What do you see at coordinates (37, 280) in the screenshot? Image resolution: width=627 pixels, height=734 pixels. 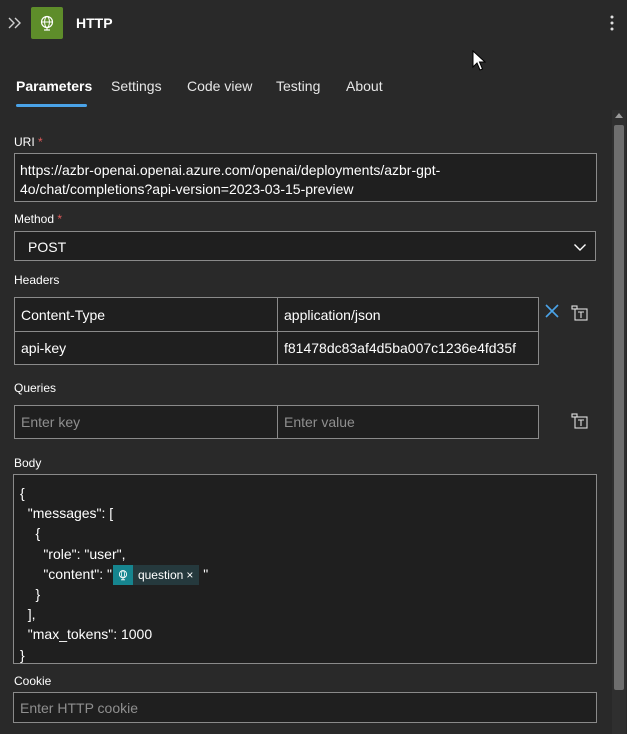 I see `headers-label: Headers` at bounding box center [37, 280].